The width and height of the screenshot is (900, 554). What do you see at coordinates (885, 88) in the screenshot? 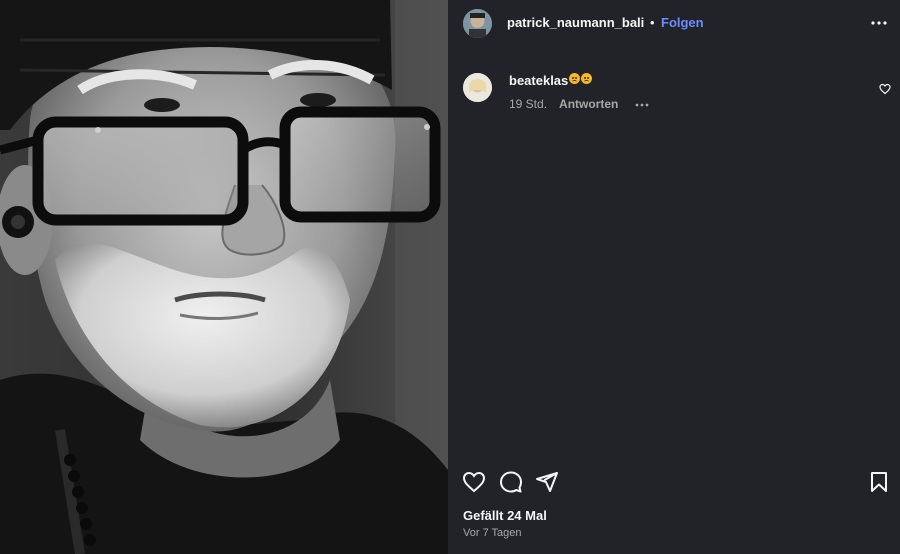
I see `comment-heart-icon` at bounding box center [885, 88].